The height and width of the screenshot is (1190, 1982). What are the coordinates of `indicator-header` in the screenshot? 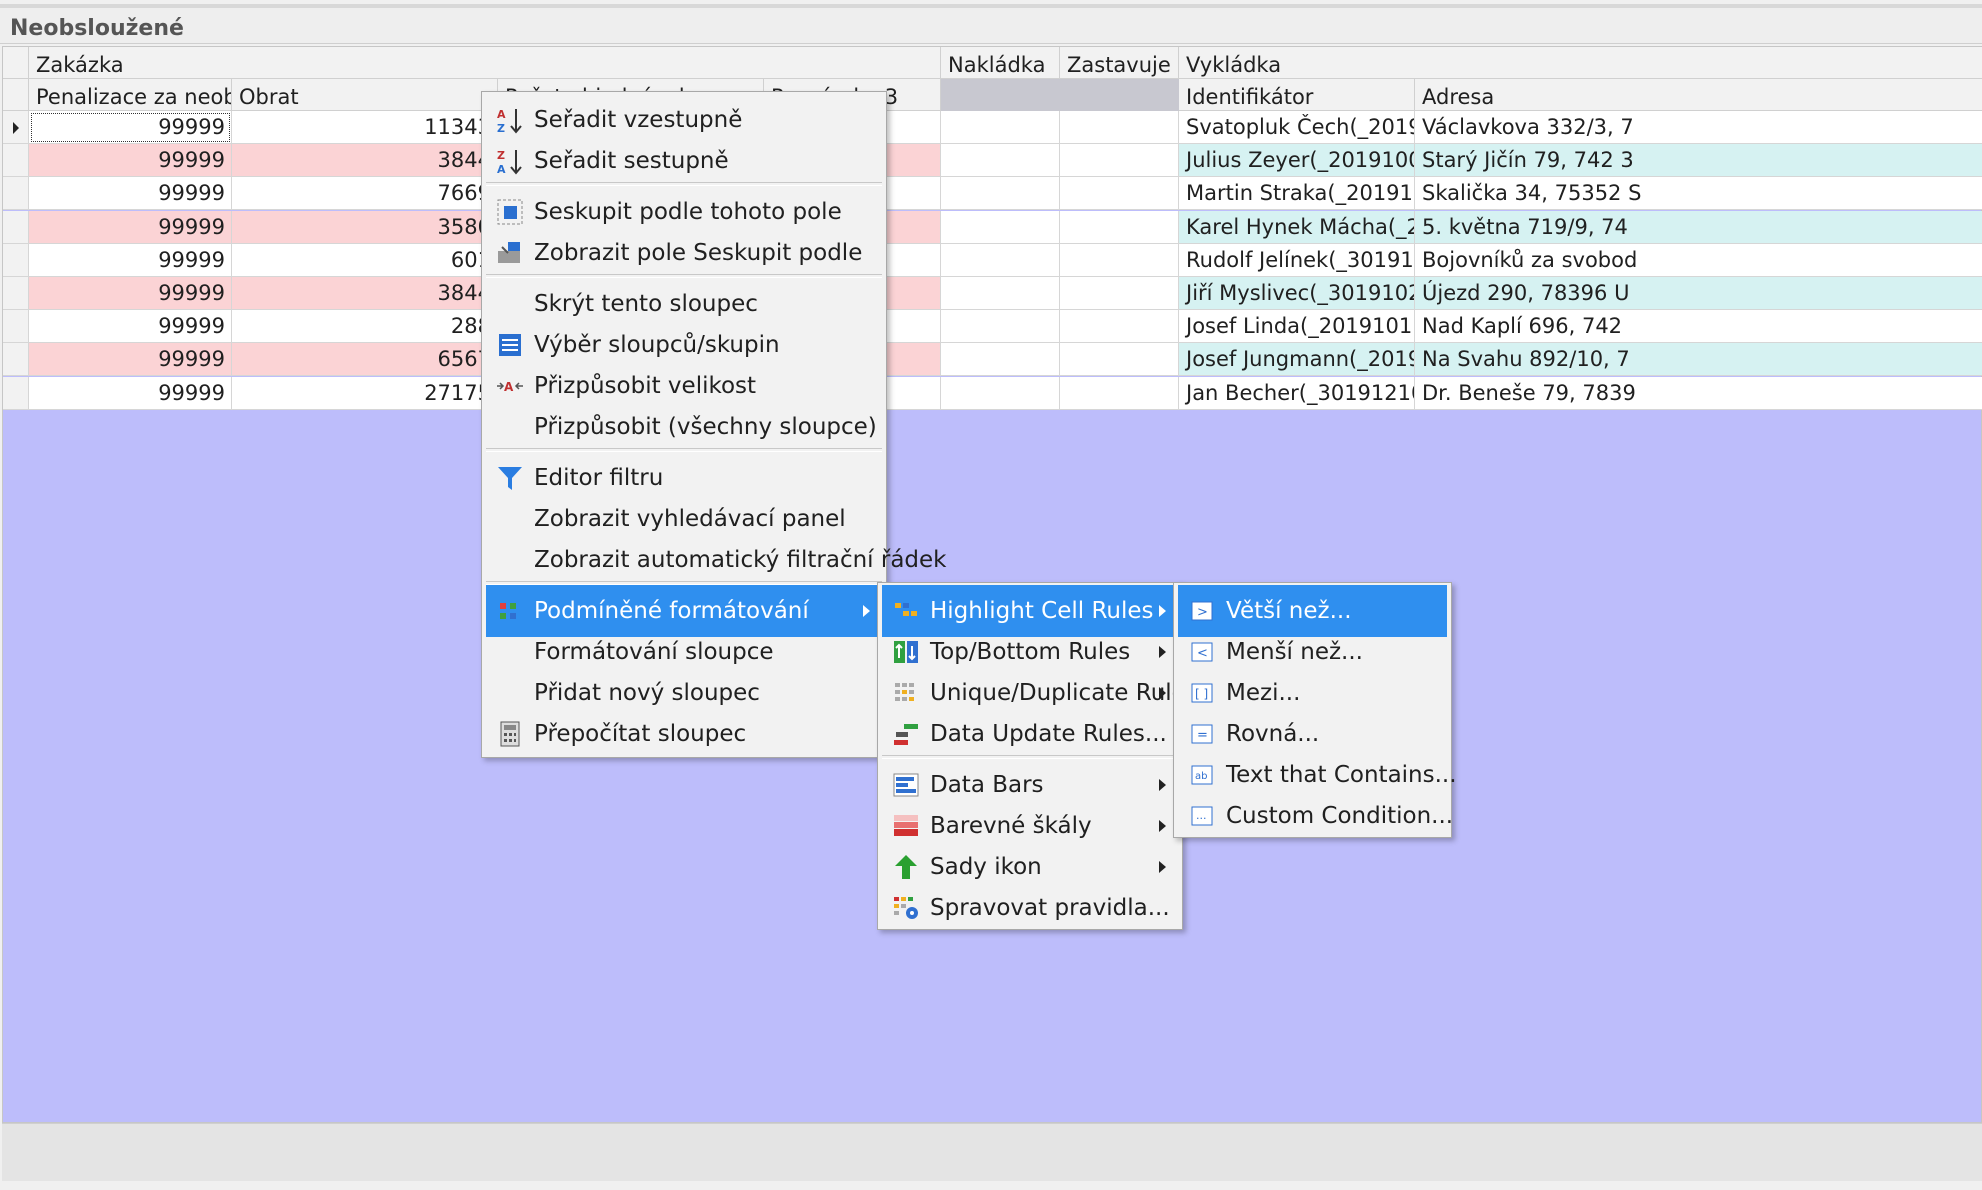 It's located at (16, 95).